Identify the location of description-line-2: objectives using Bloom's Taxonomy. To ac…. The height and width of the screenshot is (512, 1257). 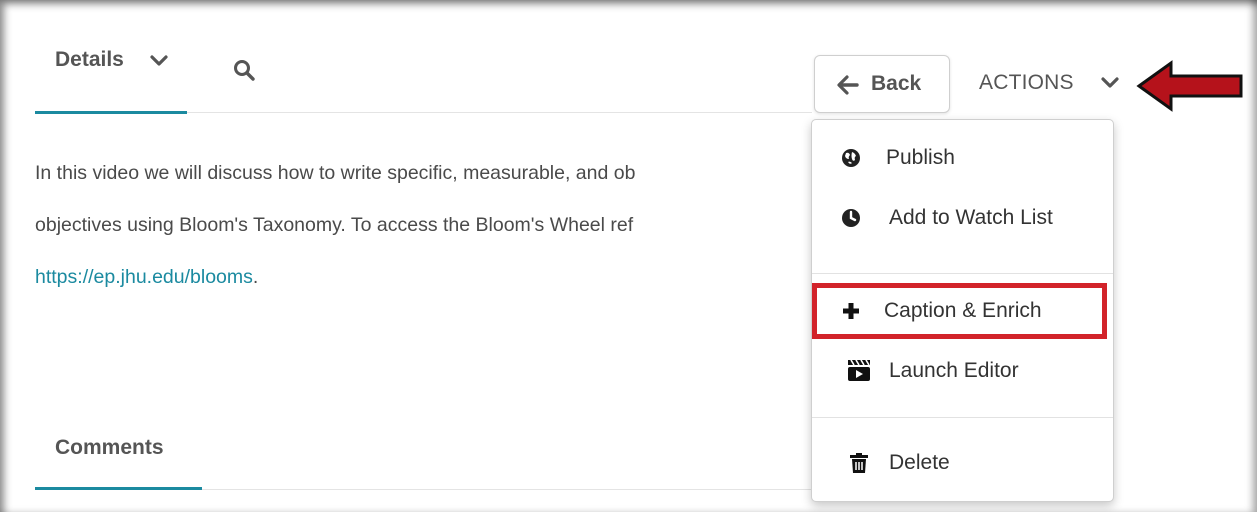
(334, 225).